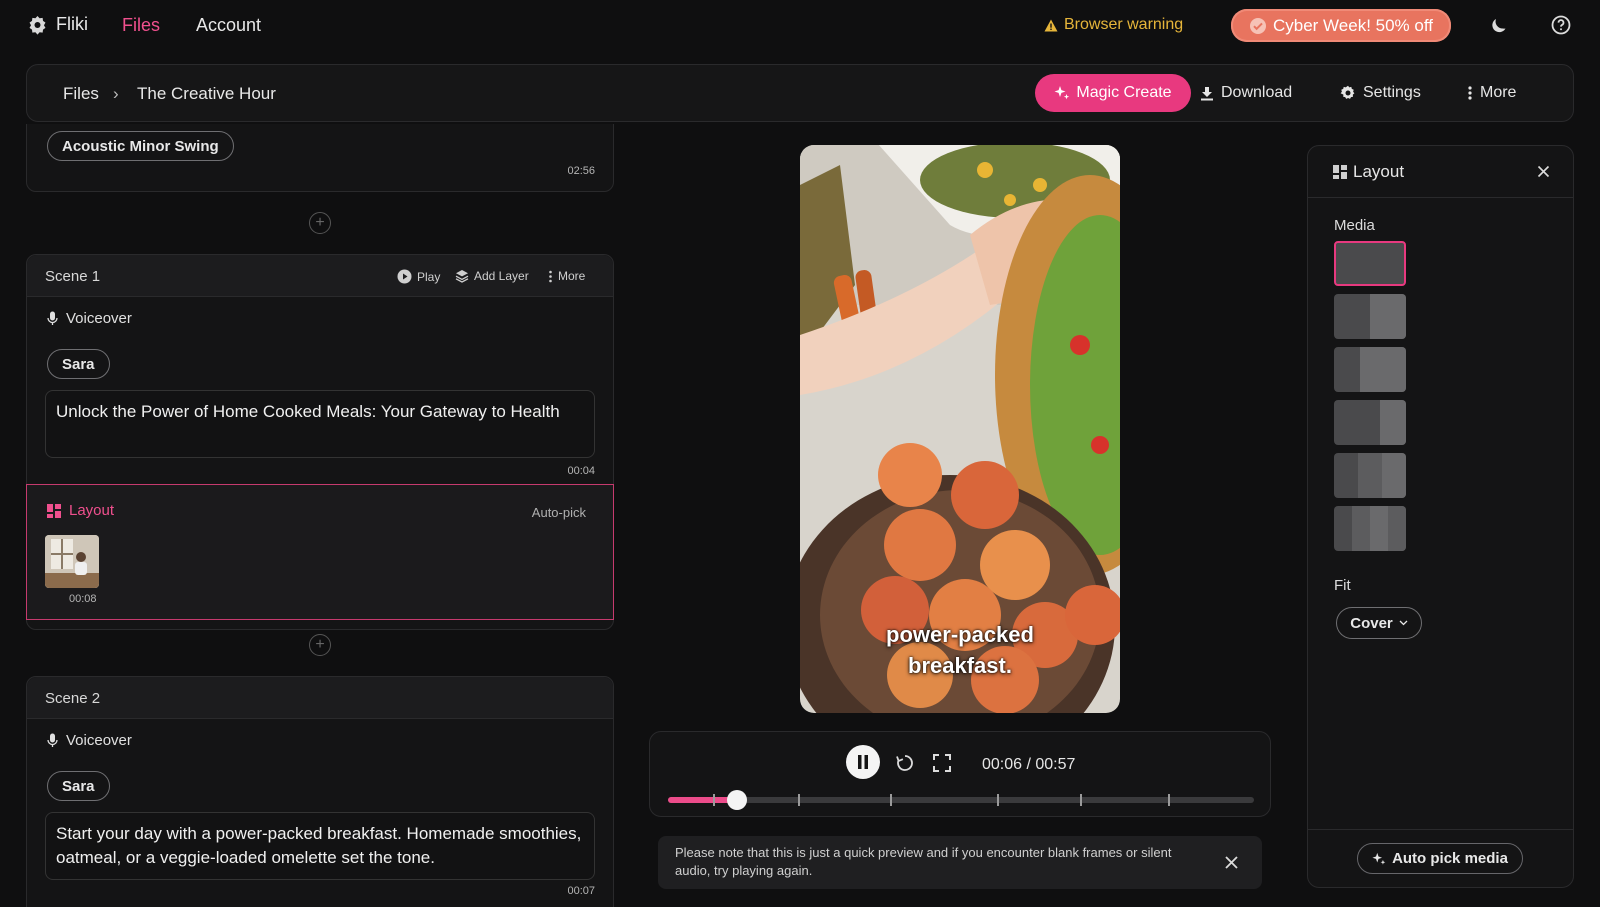  I want to click on breadcrumb-current: The Creative Hour, so click(206, 93).